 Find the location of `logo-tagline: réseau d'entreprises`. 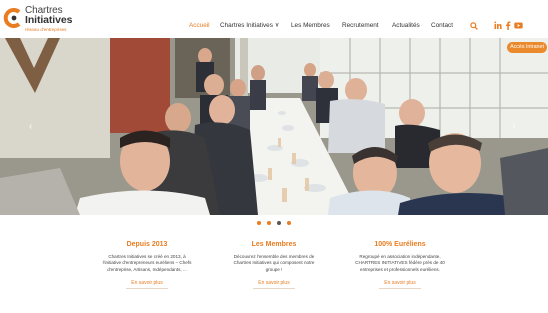

logo-tagline: réseau d'entreprises is located at coordinates (46, 29).